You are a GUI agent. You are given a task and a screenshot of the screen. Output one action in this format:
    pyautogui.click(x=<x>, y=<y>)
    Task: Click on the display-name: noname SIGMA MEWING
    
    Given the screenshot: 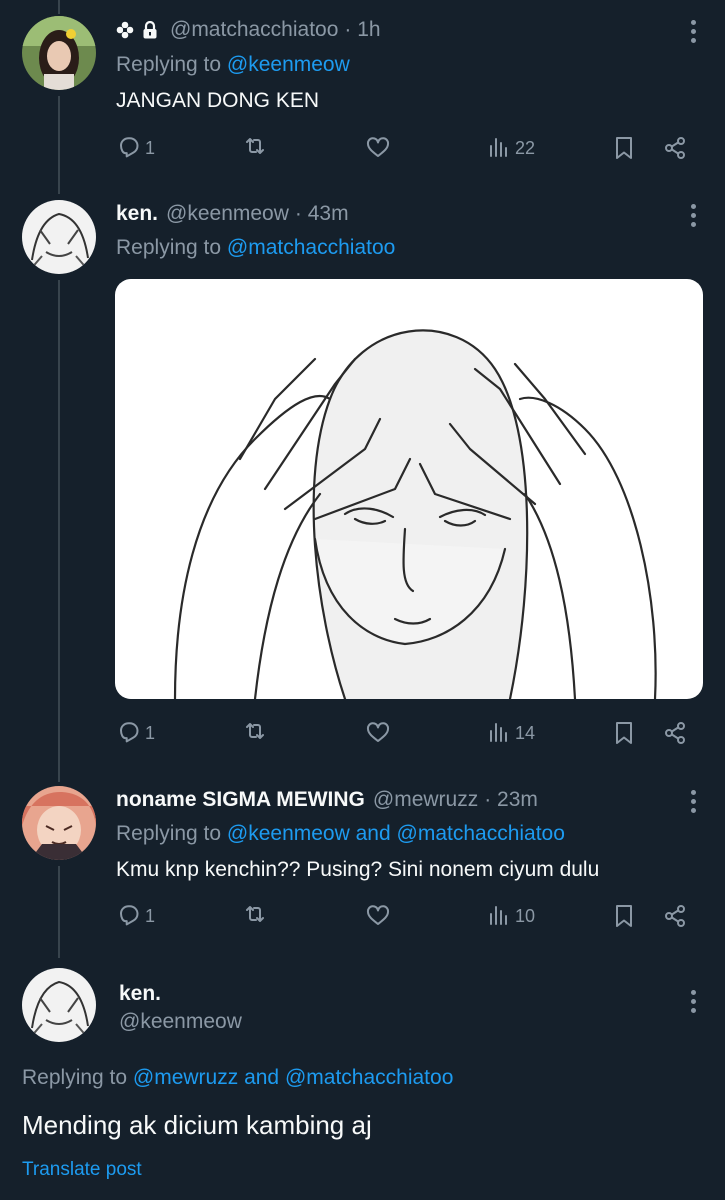 What is the action you would take?
    pyautogui.click(x=240, y=800)
    